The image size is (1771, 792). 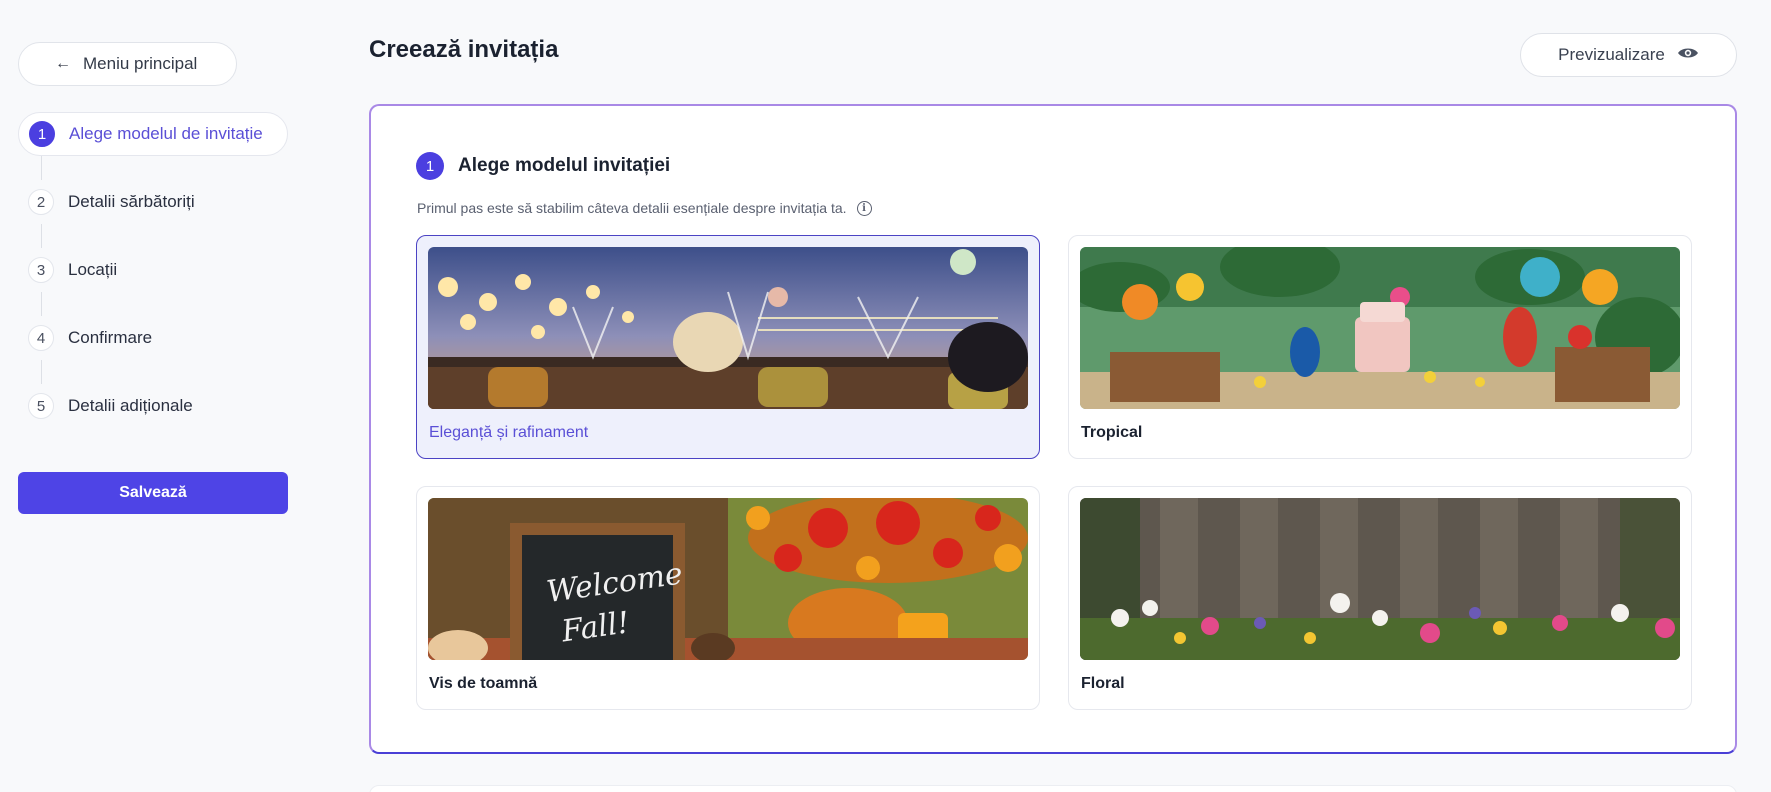 I want to click on preview-button: Previzualizare, so click(x=1628, y=55).